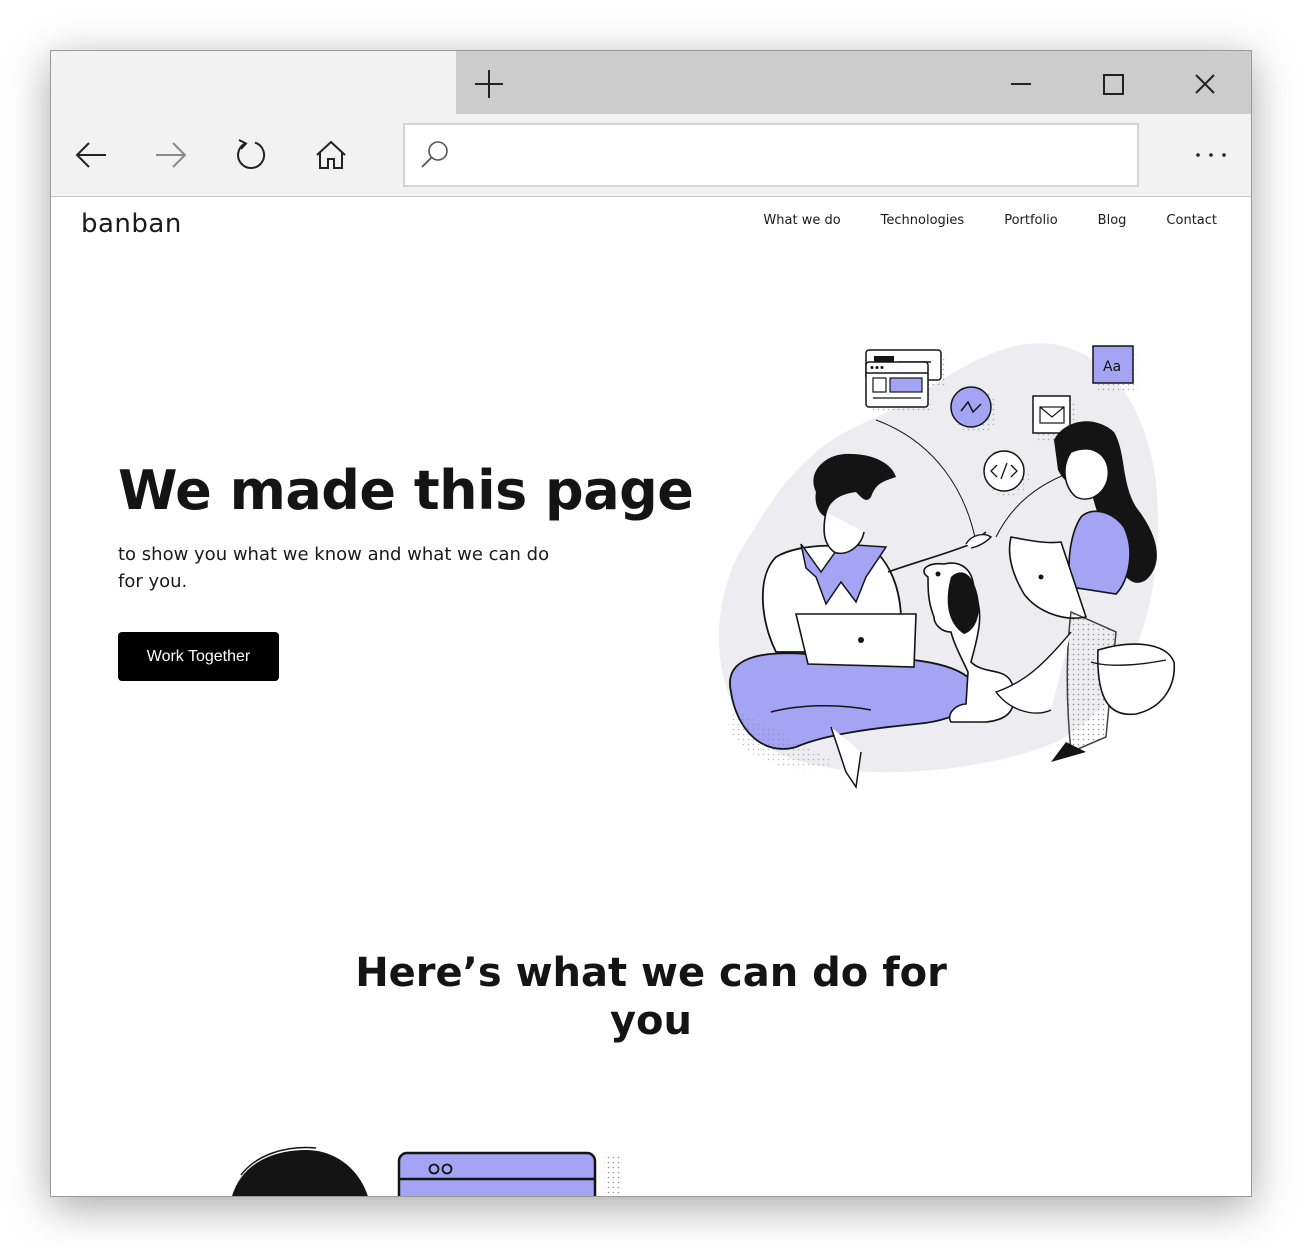  I want to click on service-illustration, so click(426, 1171).